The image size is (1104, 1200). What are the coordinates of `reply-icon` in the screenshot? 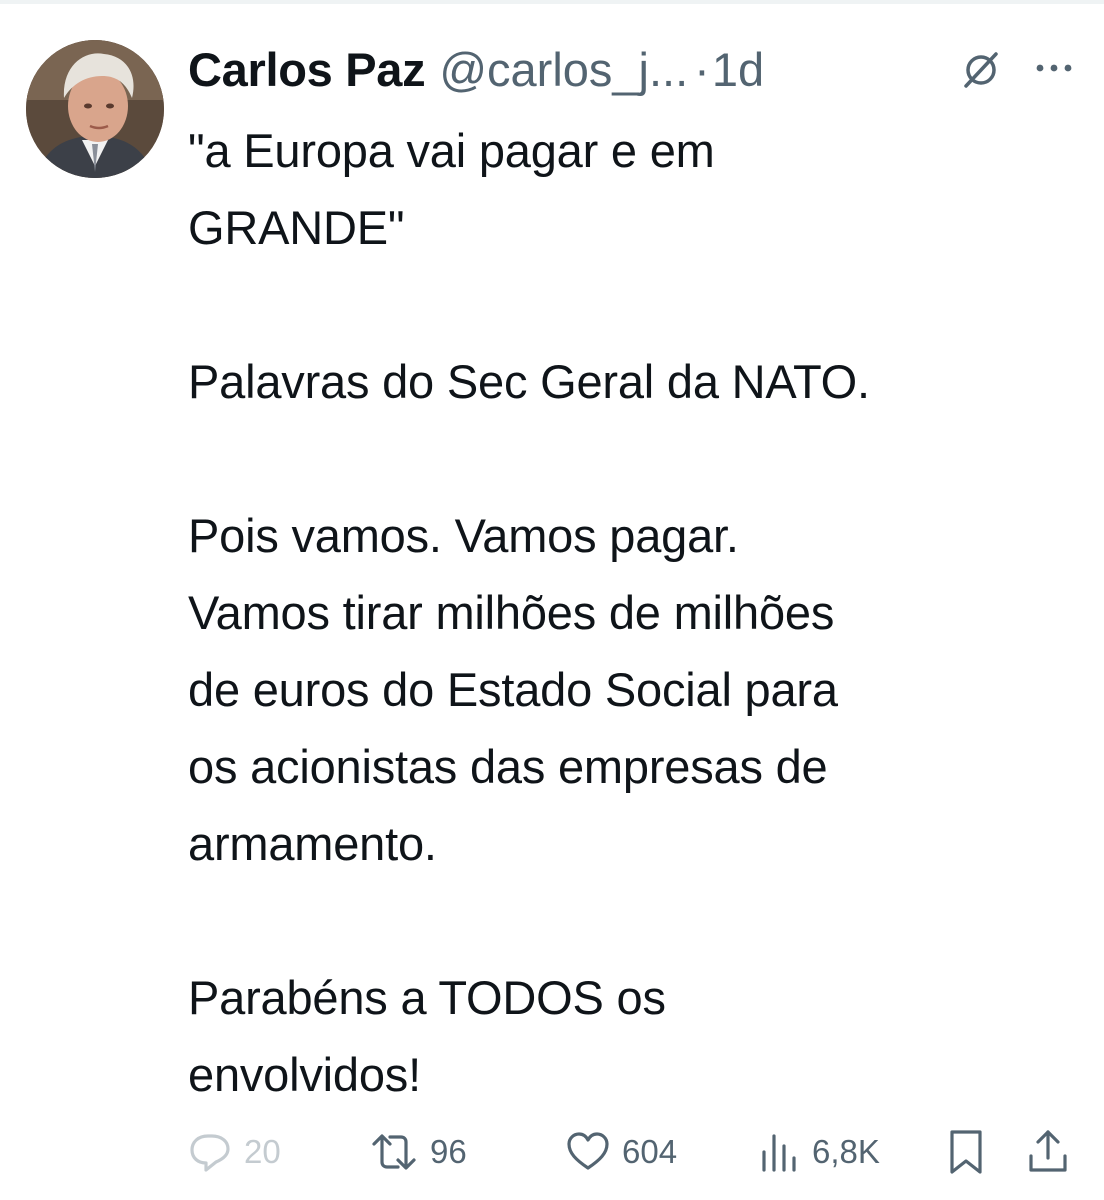 It's located at (210, 1153).